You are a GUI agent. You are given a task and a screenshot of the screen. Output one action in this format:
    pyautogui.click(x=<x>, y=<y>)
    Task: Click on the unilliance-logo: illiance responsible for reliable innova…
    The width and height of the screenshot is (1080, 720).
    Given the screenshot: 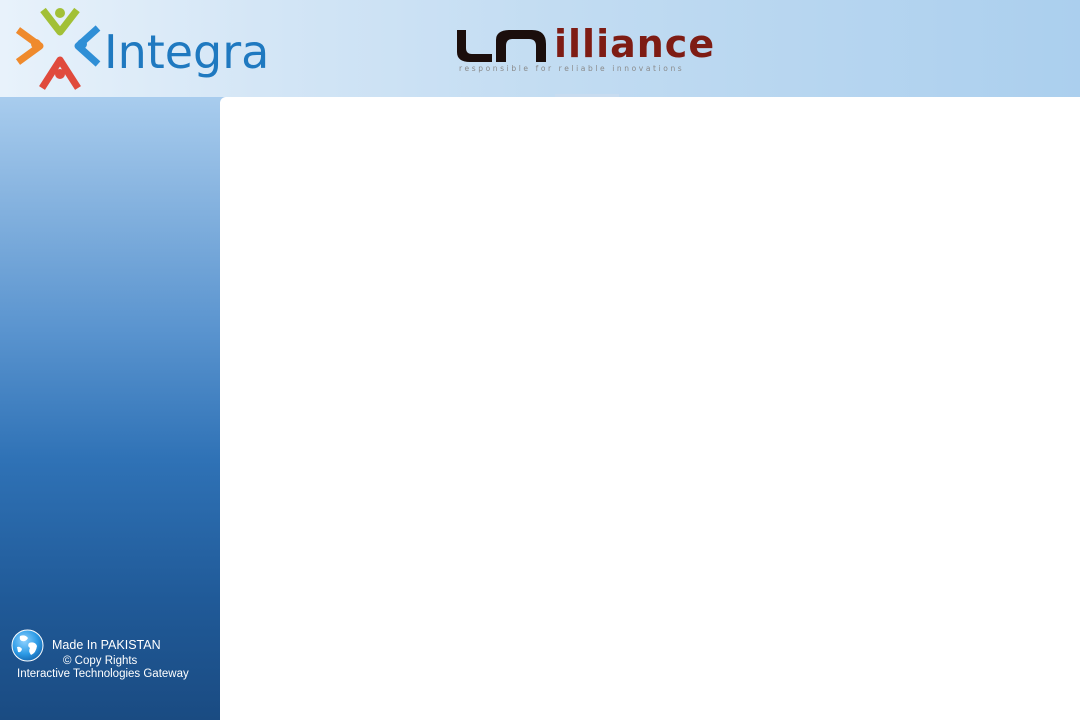 What is the action you would take?
    pyautogui.click(x=583, y=48)
    